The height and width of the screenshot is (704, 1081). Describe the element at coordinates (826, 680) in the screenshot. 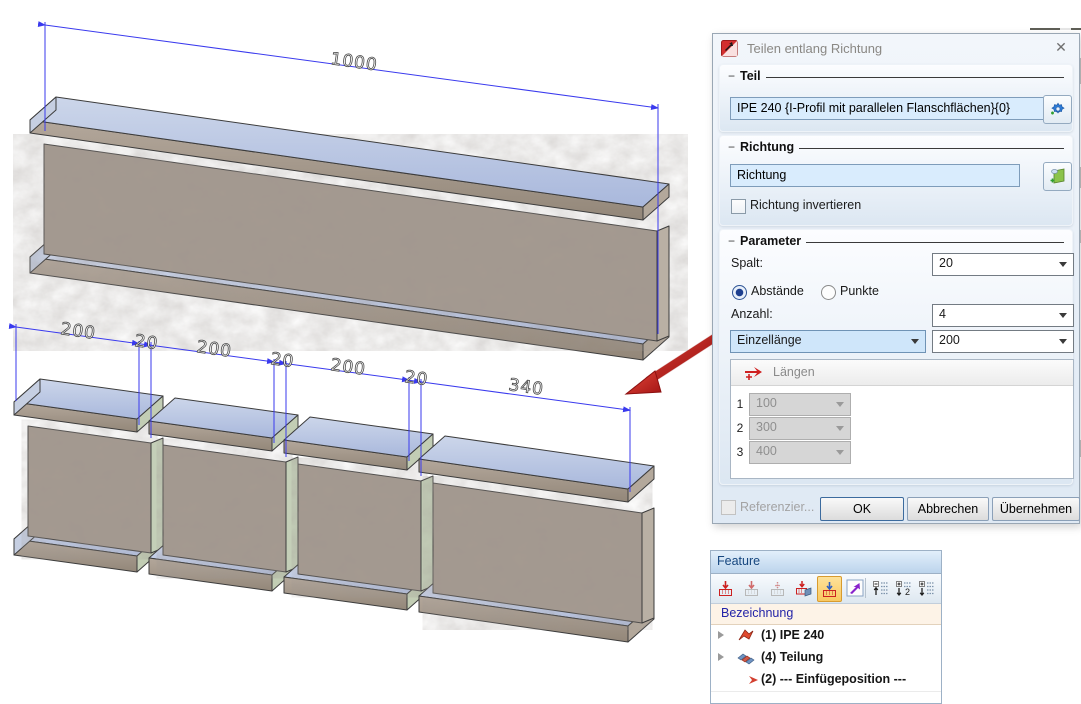

I see `feature-tree-row-einfuegeposition: (2) --- Einfügeposition ---` at that location.